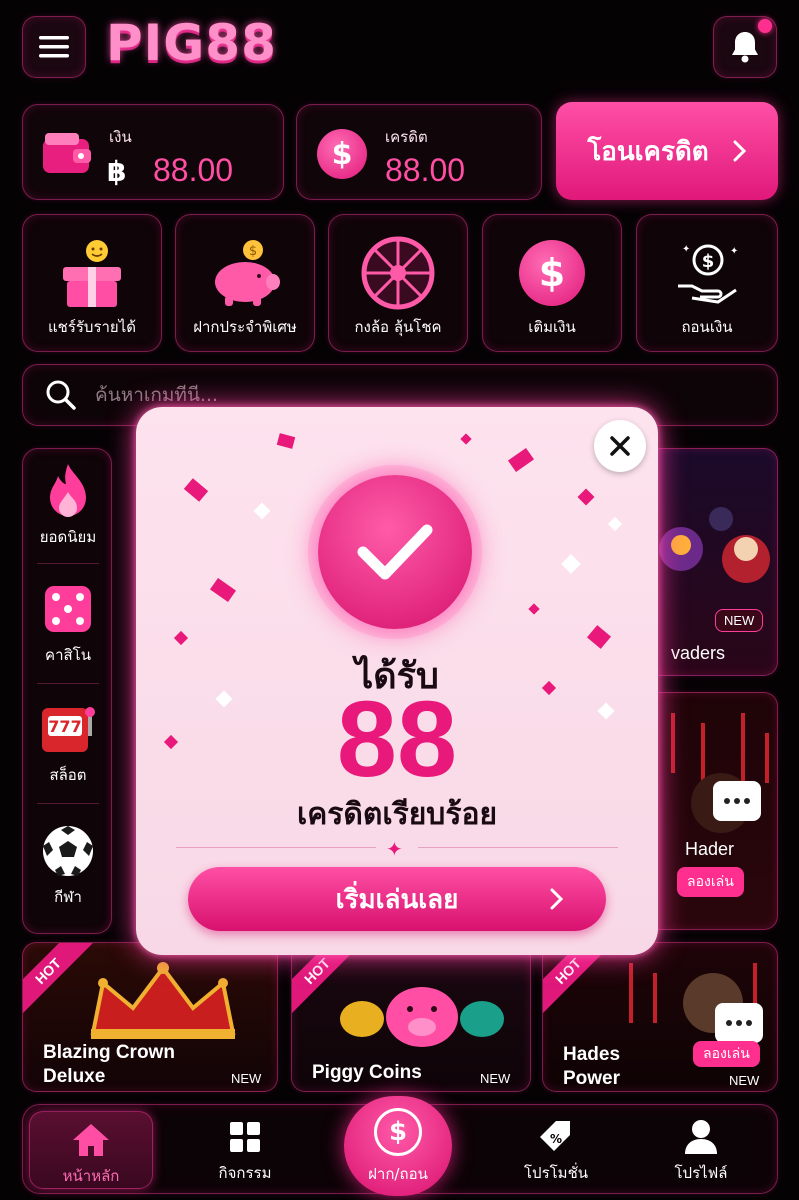 The height and width of the screenshot is (1200, 799). What do you see at coordinates (406, 137) in the screenshot?
I see `credit-label: เครดิต` at bounding box center [406, 137].